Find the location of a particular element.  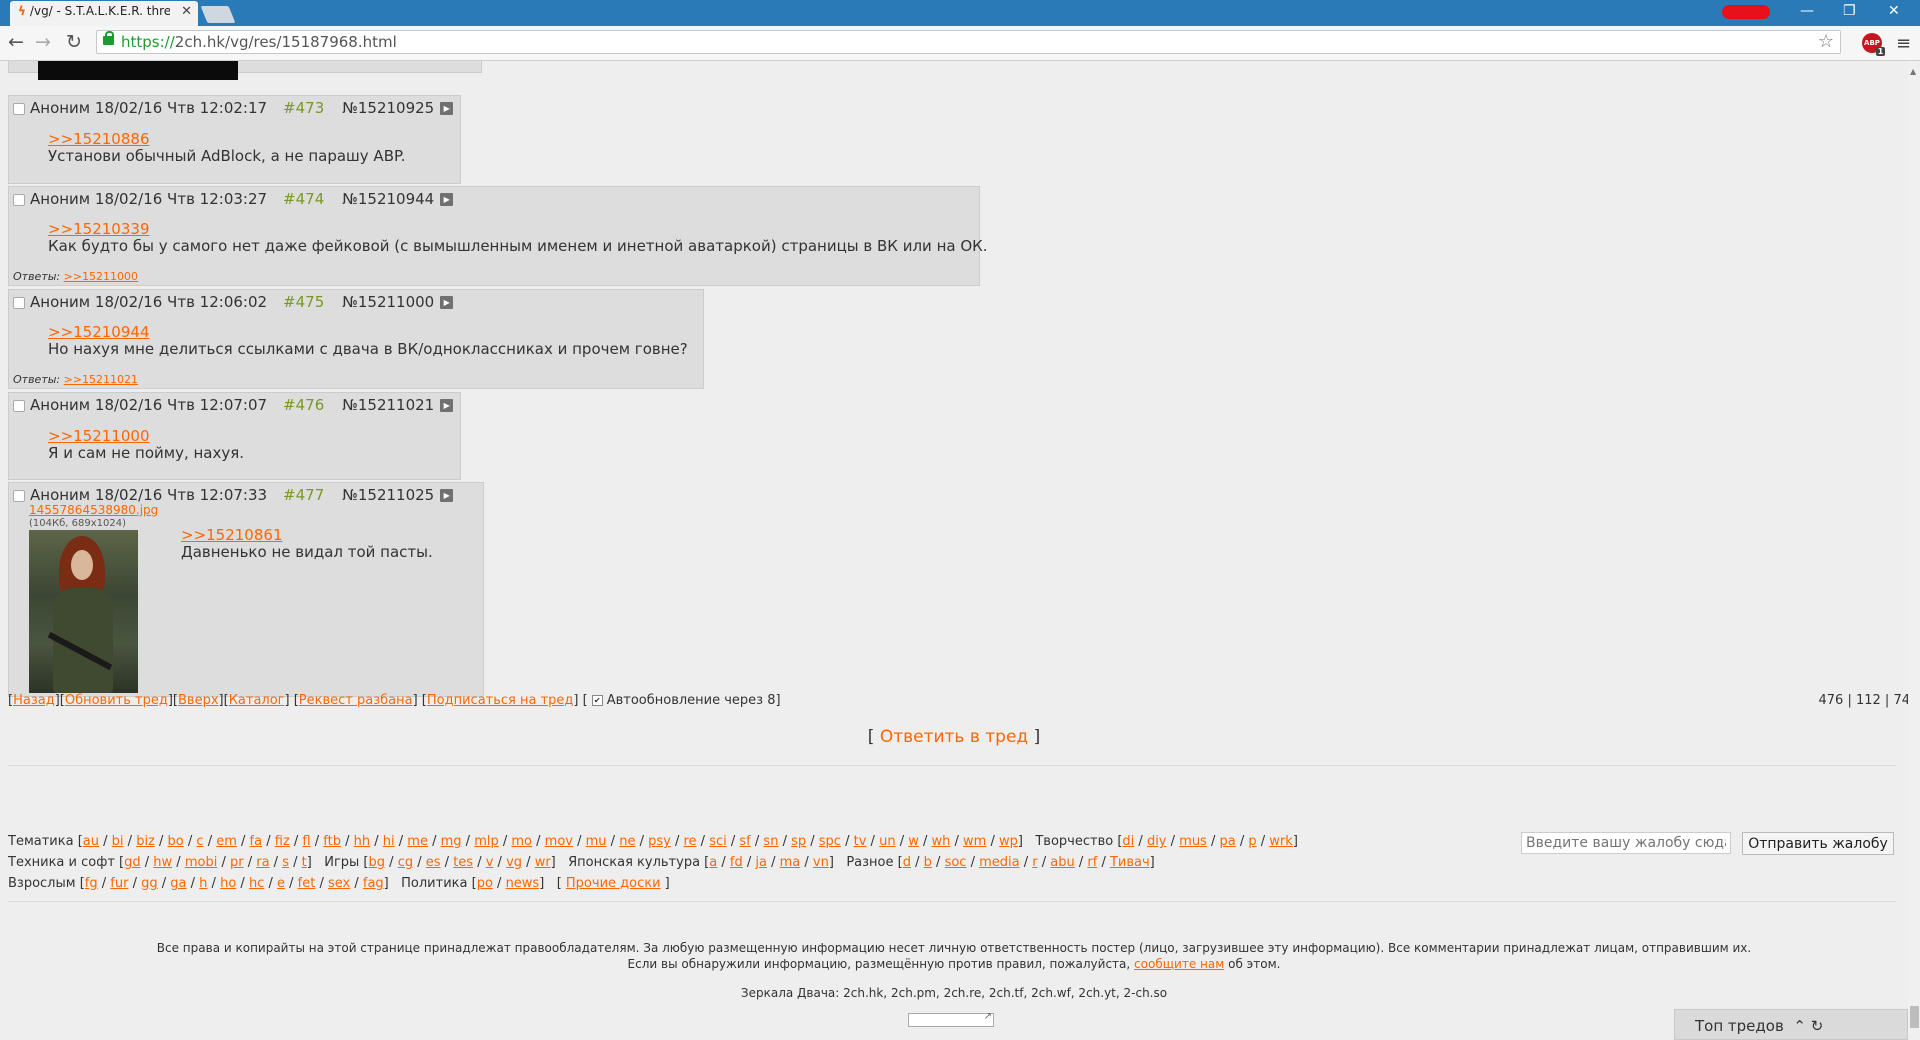

other-boards-link: Прочие доски is located at coordinates (613, 883).